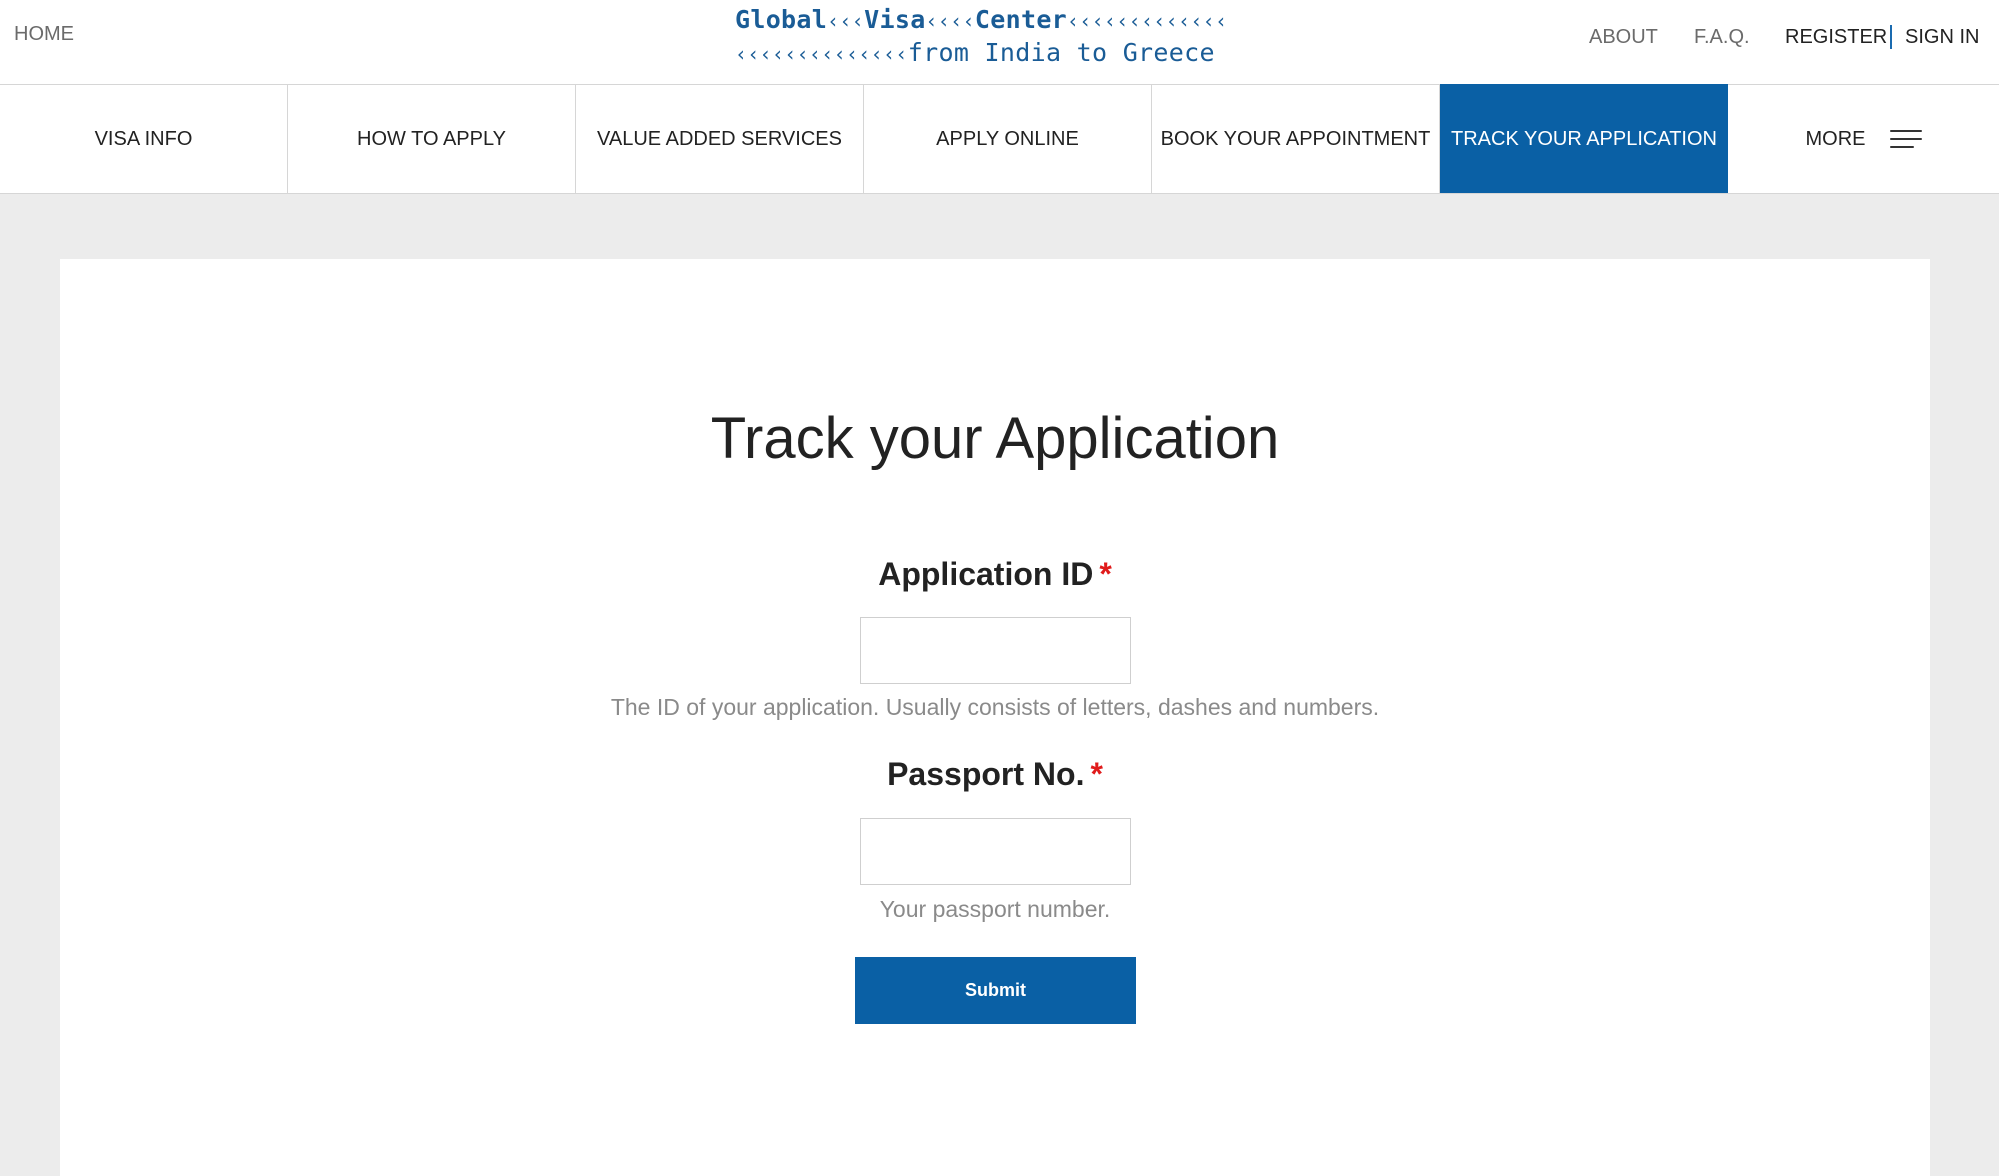 The width and height of the screenshot is (1999, 1176). I want to click on passport-label: Passport No. *, so click(995, 774).